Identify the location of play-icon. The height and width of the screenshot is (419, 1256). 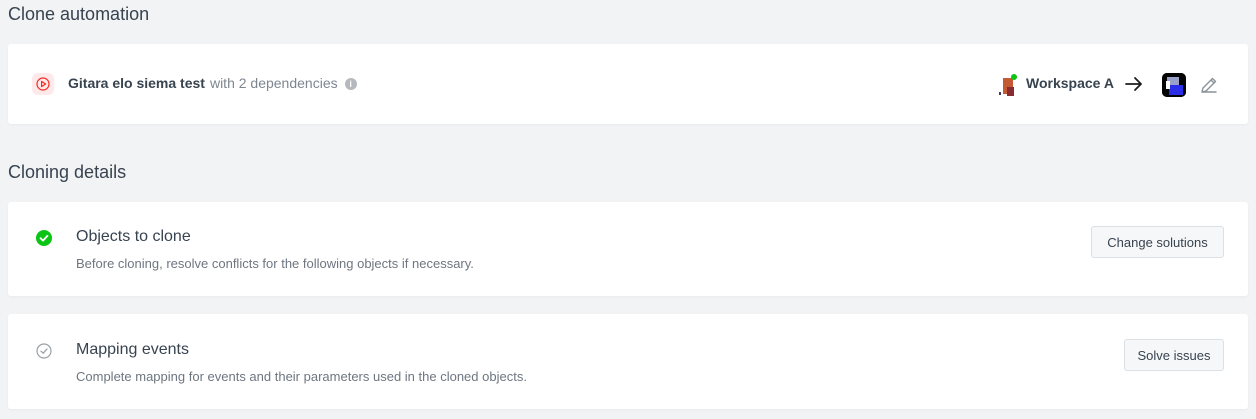
(43, 84).